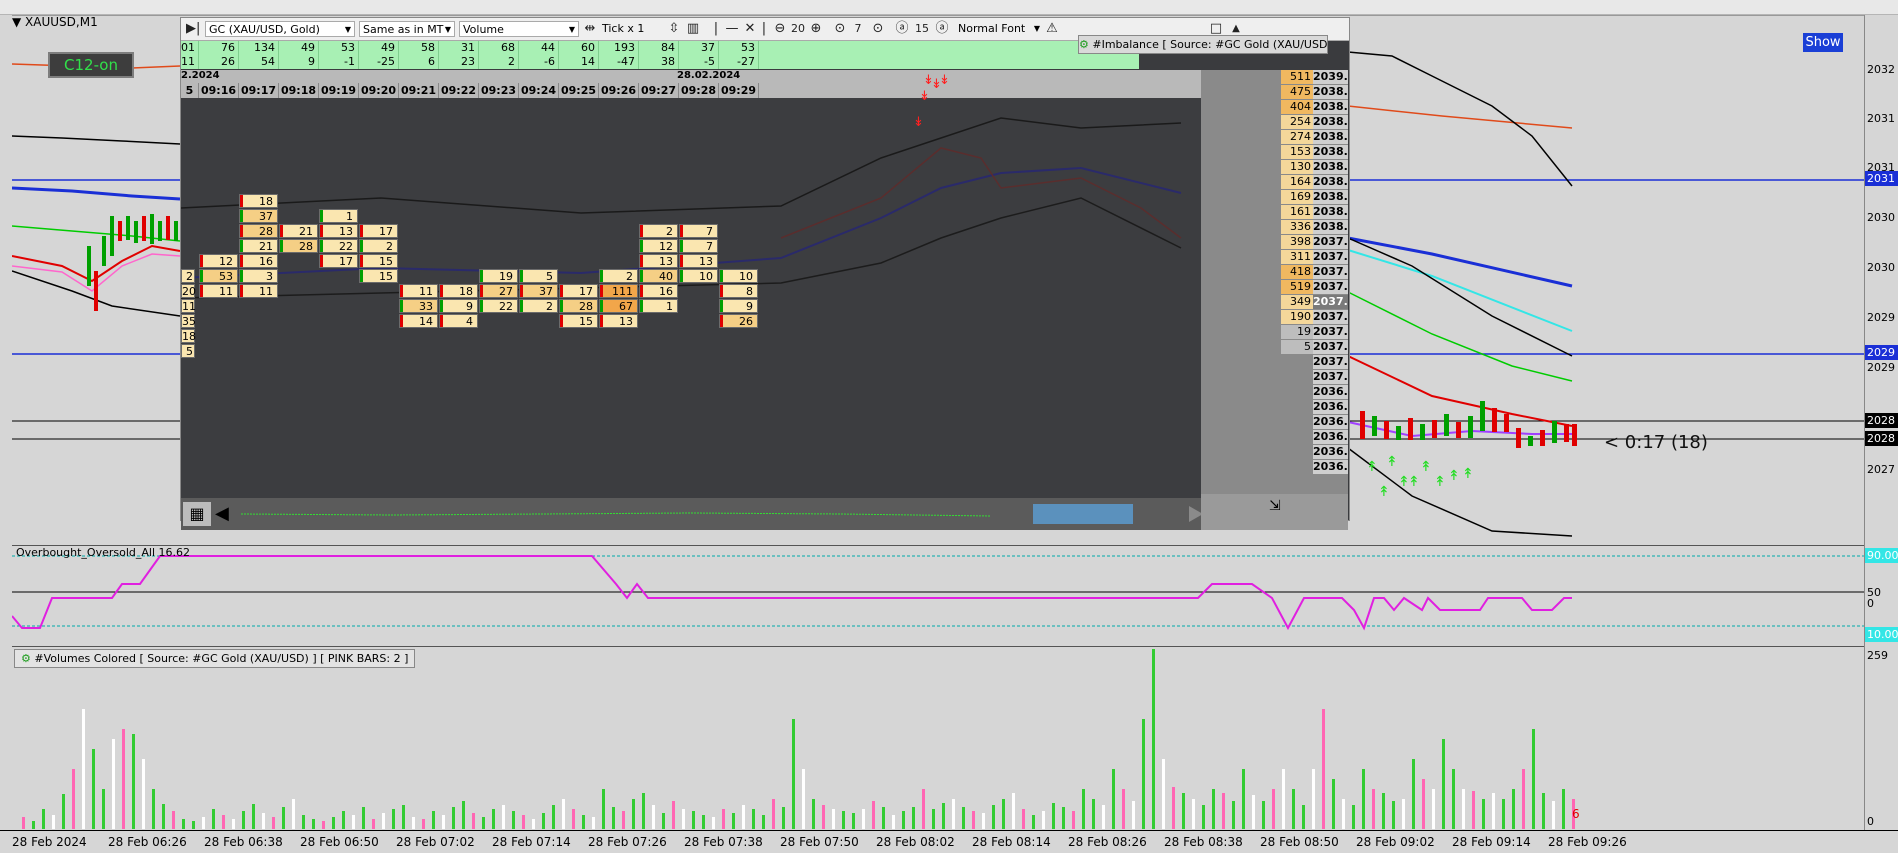  I want to click on time-cell: 09:19, so click(339, 90).